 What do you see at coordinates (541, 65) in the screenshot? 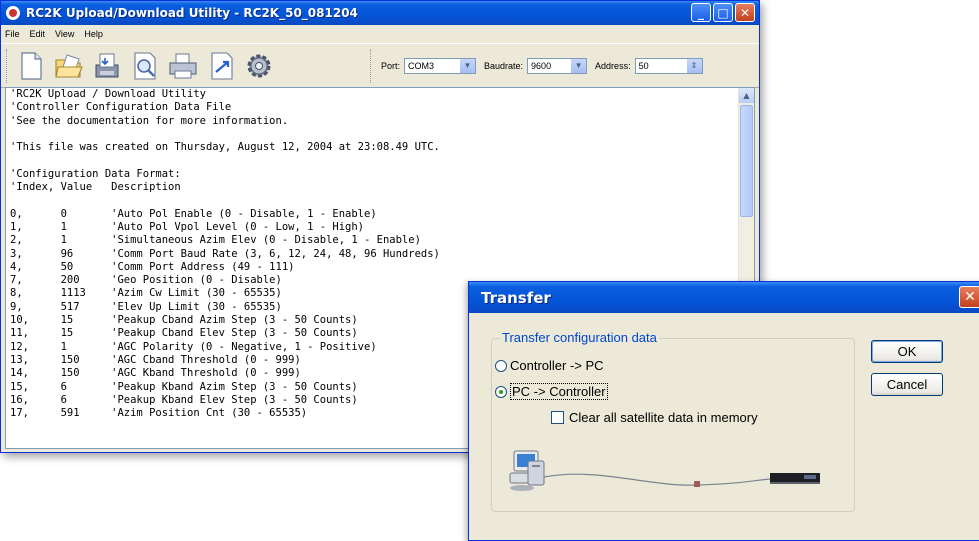
I see `baudrate-value: 9600` at bounding box center [541, 65].